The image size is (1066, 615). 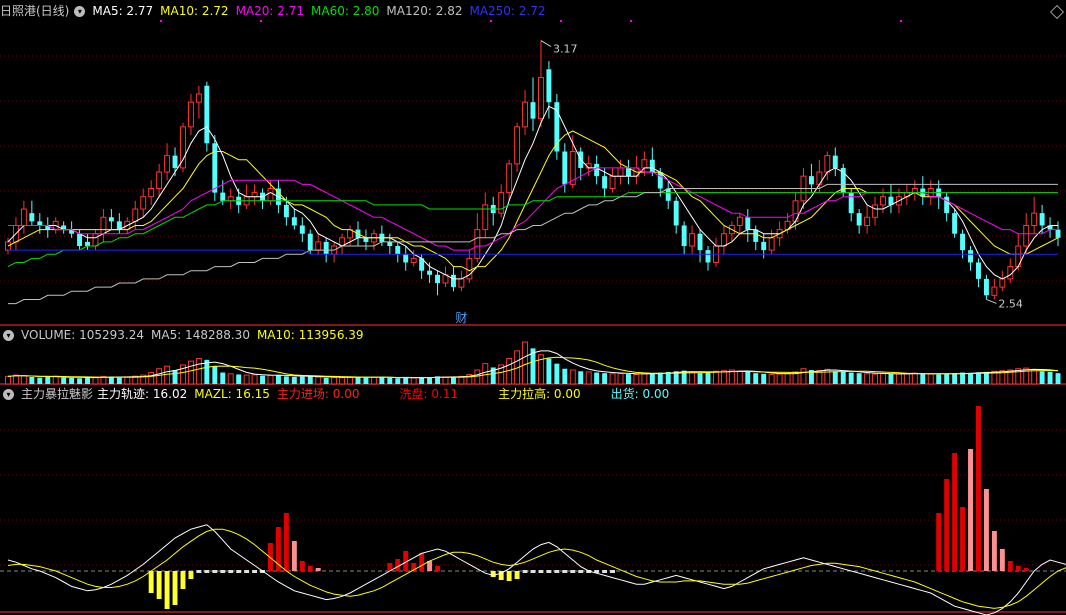 What do you see at coordinates (546, 43) in the screenshot?
I see `high-pointer` at bounding box center [546, 43].